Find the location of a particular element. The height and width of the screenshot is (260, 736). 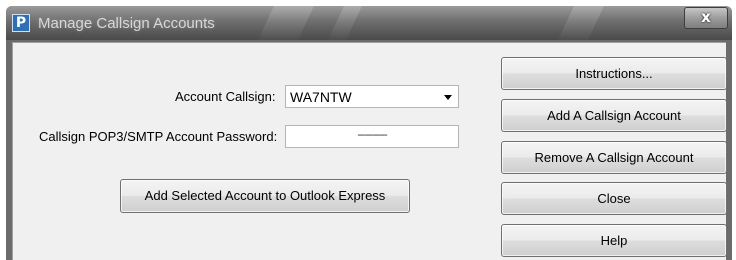

close-button: Close is located at coordinates (614, 198).